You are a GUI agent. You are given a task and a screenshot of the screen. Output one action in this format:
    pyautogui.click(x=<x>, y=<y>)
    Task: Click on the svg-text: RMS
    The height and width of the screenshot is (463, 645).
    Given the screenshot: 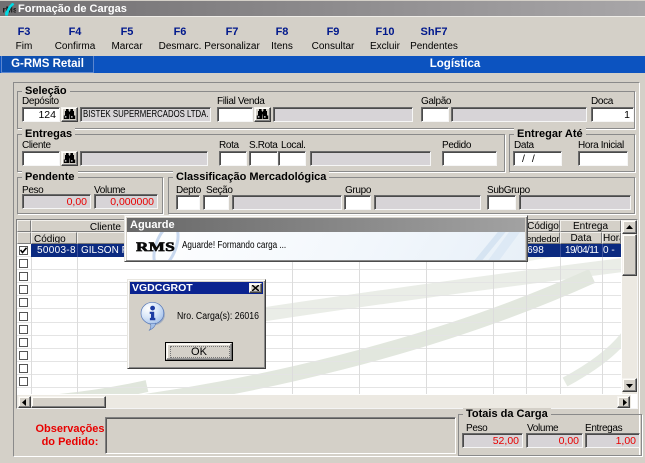 What is the action you would take?
    pyautogui.click(x=155, y=247)
    